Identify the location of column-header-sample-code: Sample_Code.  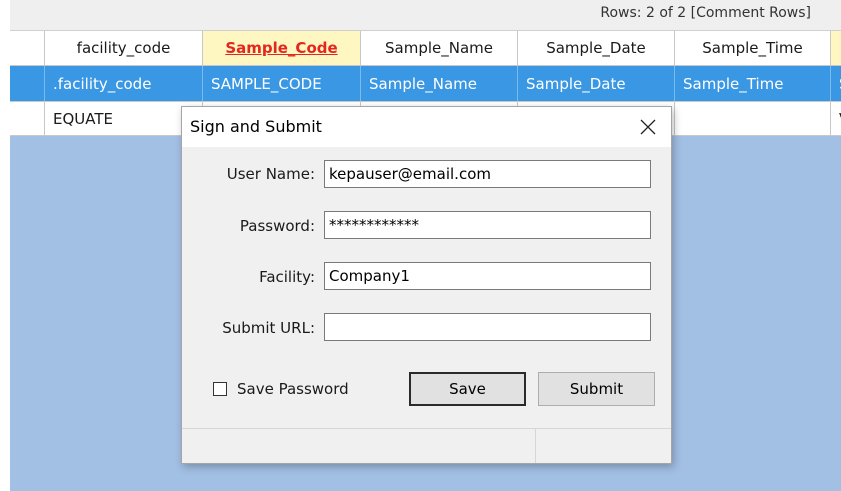
(282, 48).